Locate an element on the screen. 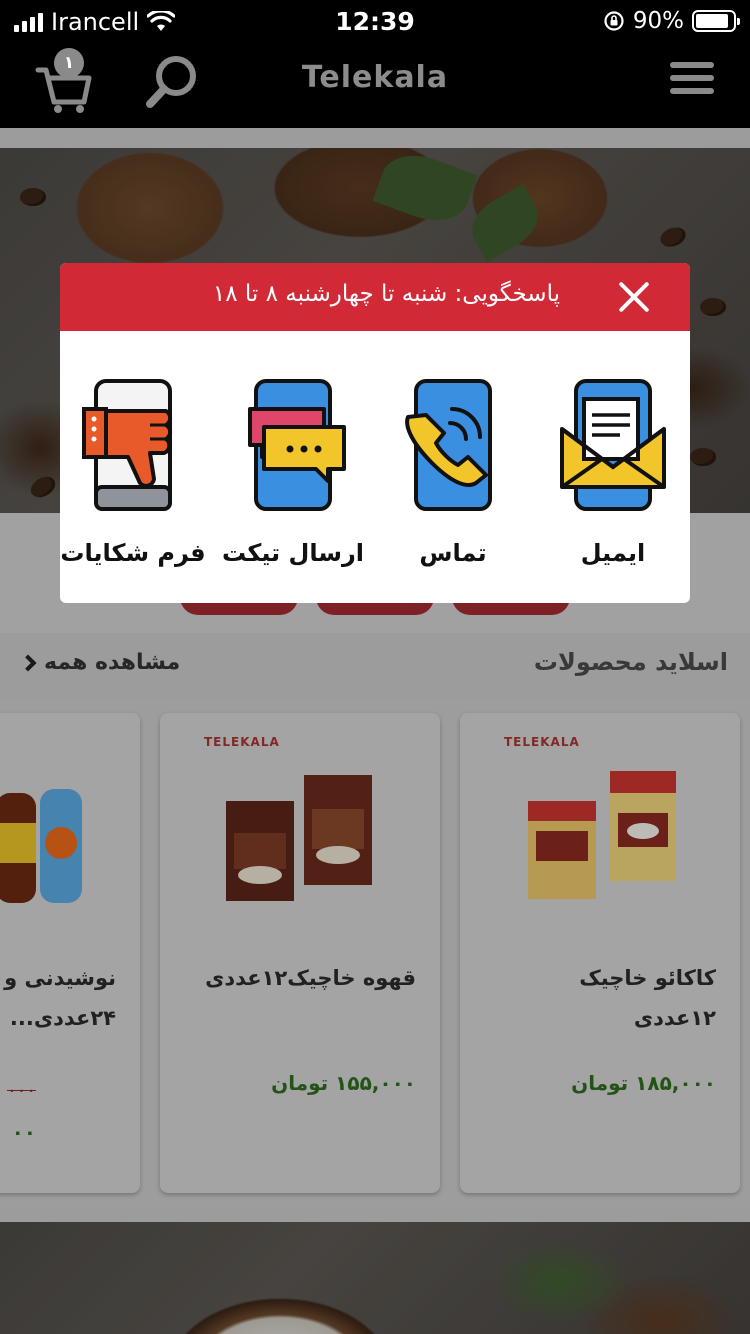 Image resolution: width=750 pixels, height=1334 pixels. contact-option-call: تماس is located at coordinates (453, 467).